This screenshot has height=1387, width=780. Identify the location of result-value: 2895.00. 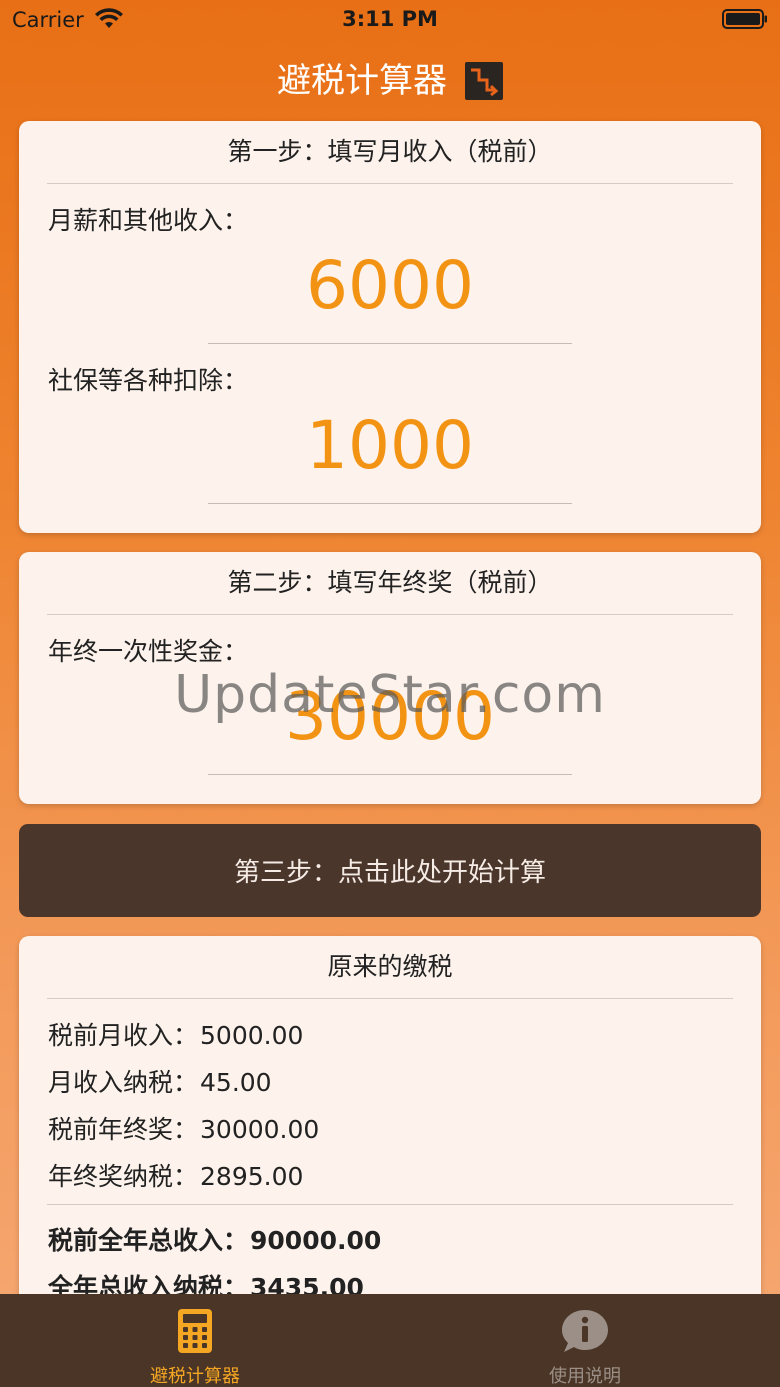
(252, 1176).